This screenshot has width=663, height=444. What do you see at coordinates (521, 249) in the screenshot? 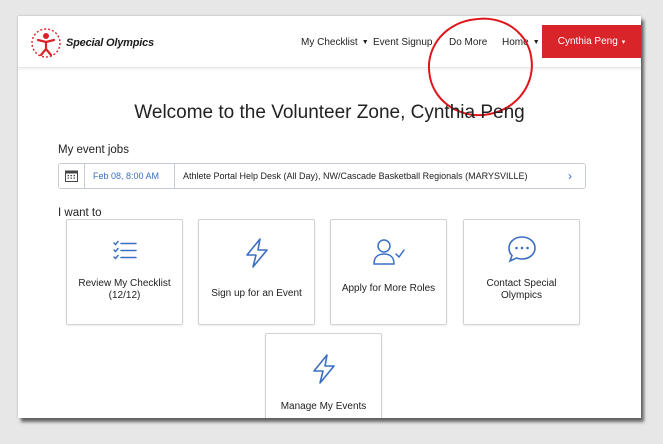
I see `chat-bubble-icon` at bounding box center [521, 249].